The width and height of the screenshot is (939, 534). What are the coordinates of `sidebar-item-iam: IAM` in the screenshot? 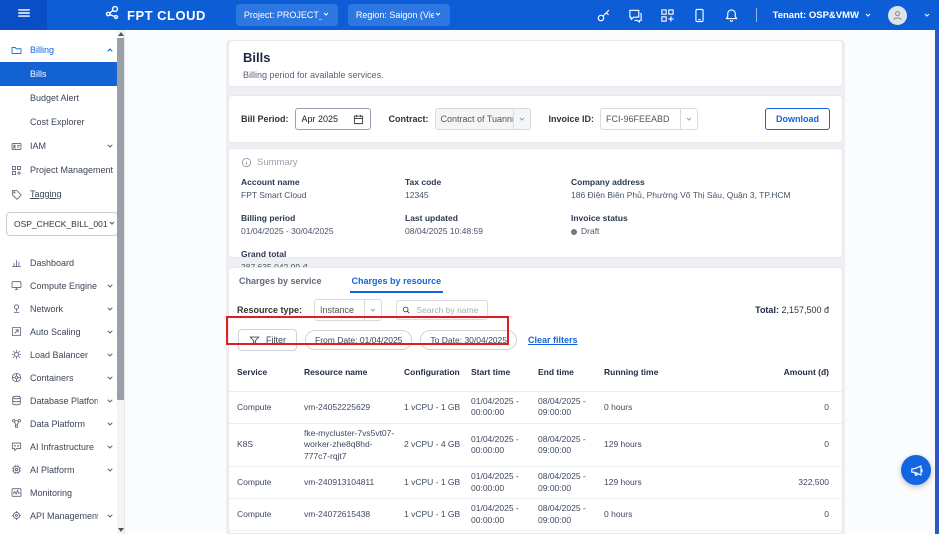 It's located at (62, 146).